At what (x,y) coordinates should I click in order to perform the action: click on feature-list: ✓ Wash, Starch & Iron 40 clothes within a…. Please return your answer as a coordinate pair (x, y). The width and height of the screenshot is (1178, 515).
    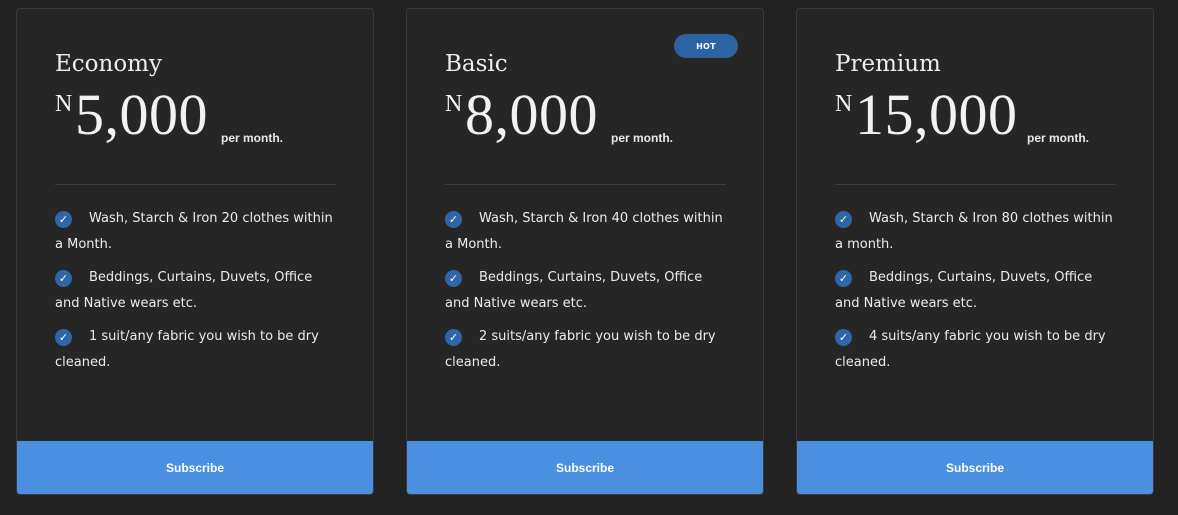
    Looking at the image, I should click on (586, 294).